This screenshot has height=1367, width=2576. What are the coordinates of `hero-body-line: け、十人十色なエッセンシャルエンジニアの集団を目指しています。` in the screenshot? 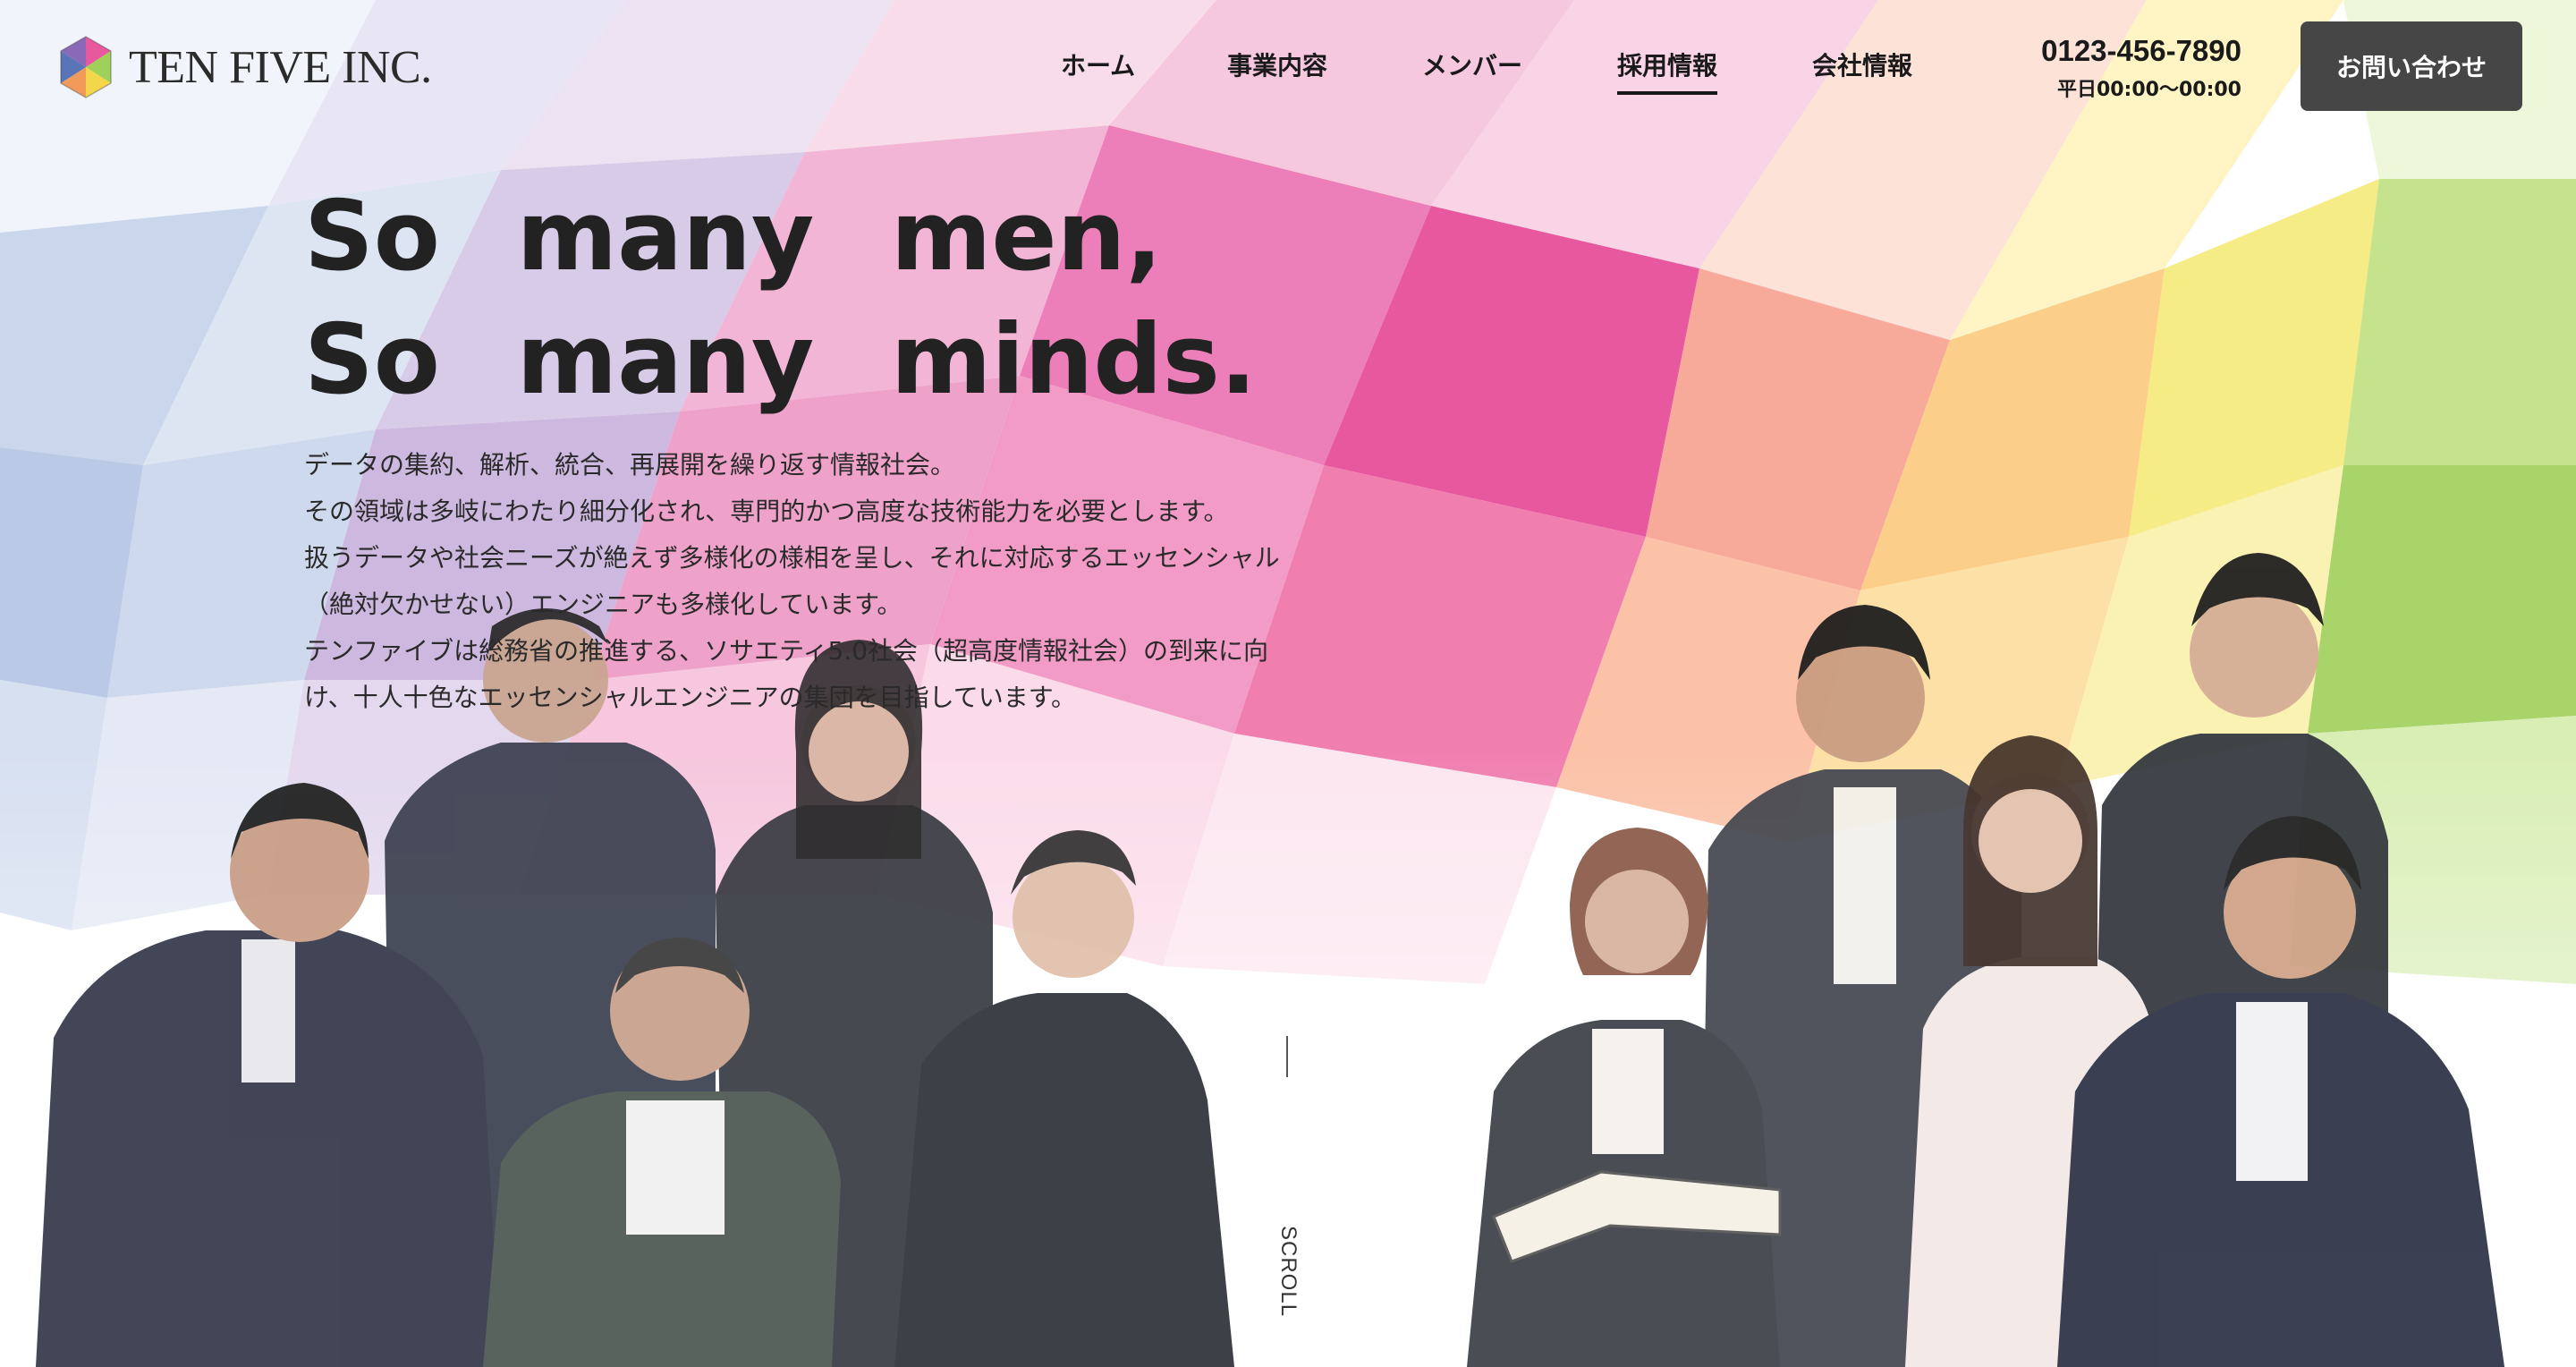 It's located at (690, 697).